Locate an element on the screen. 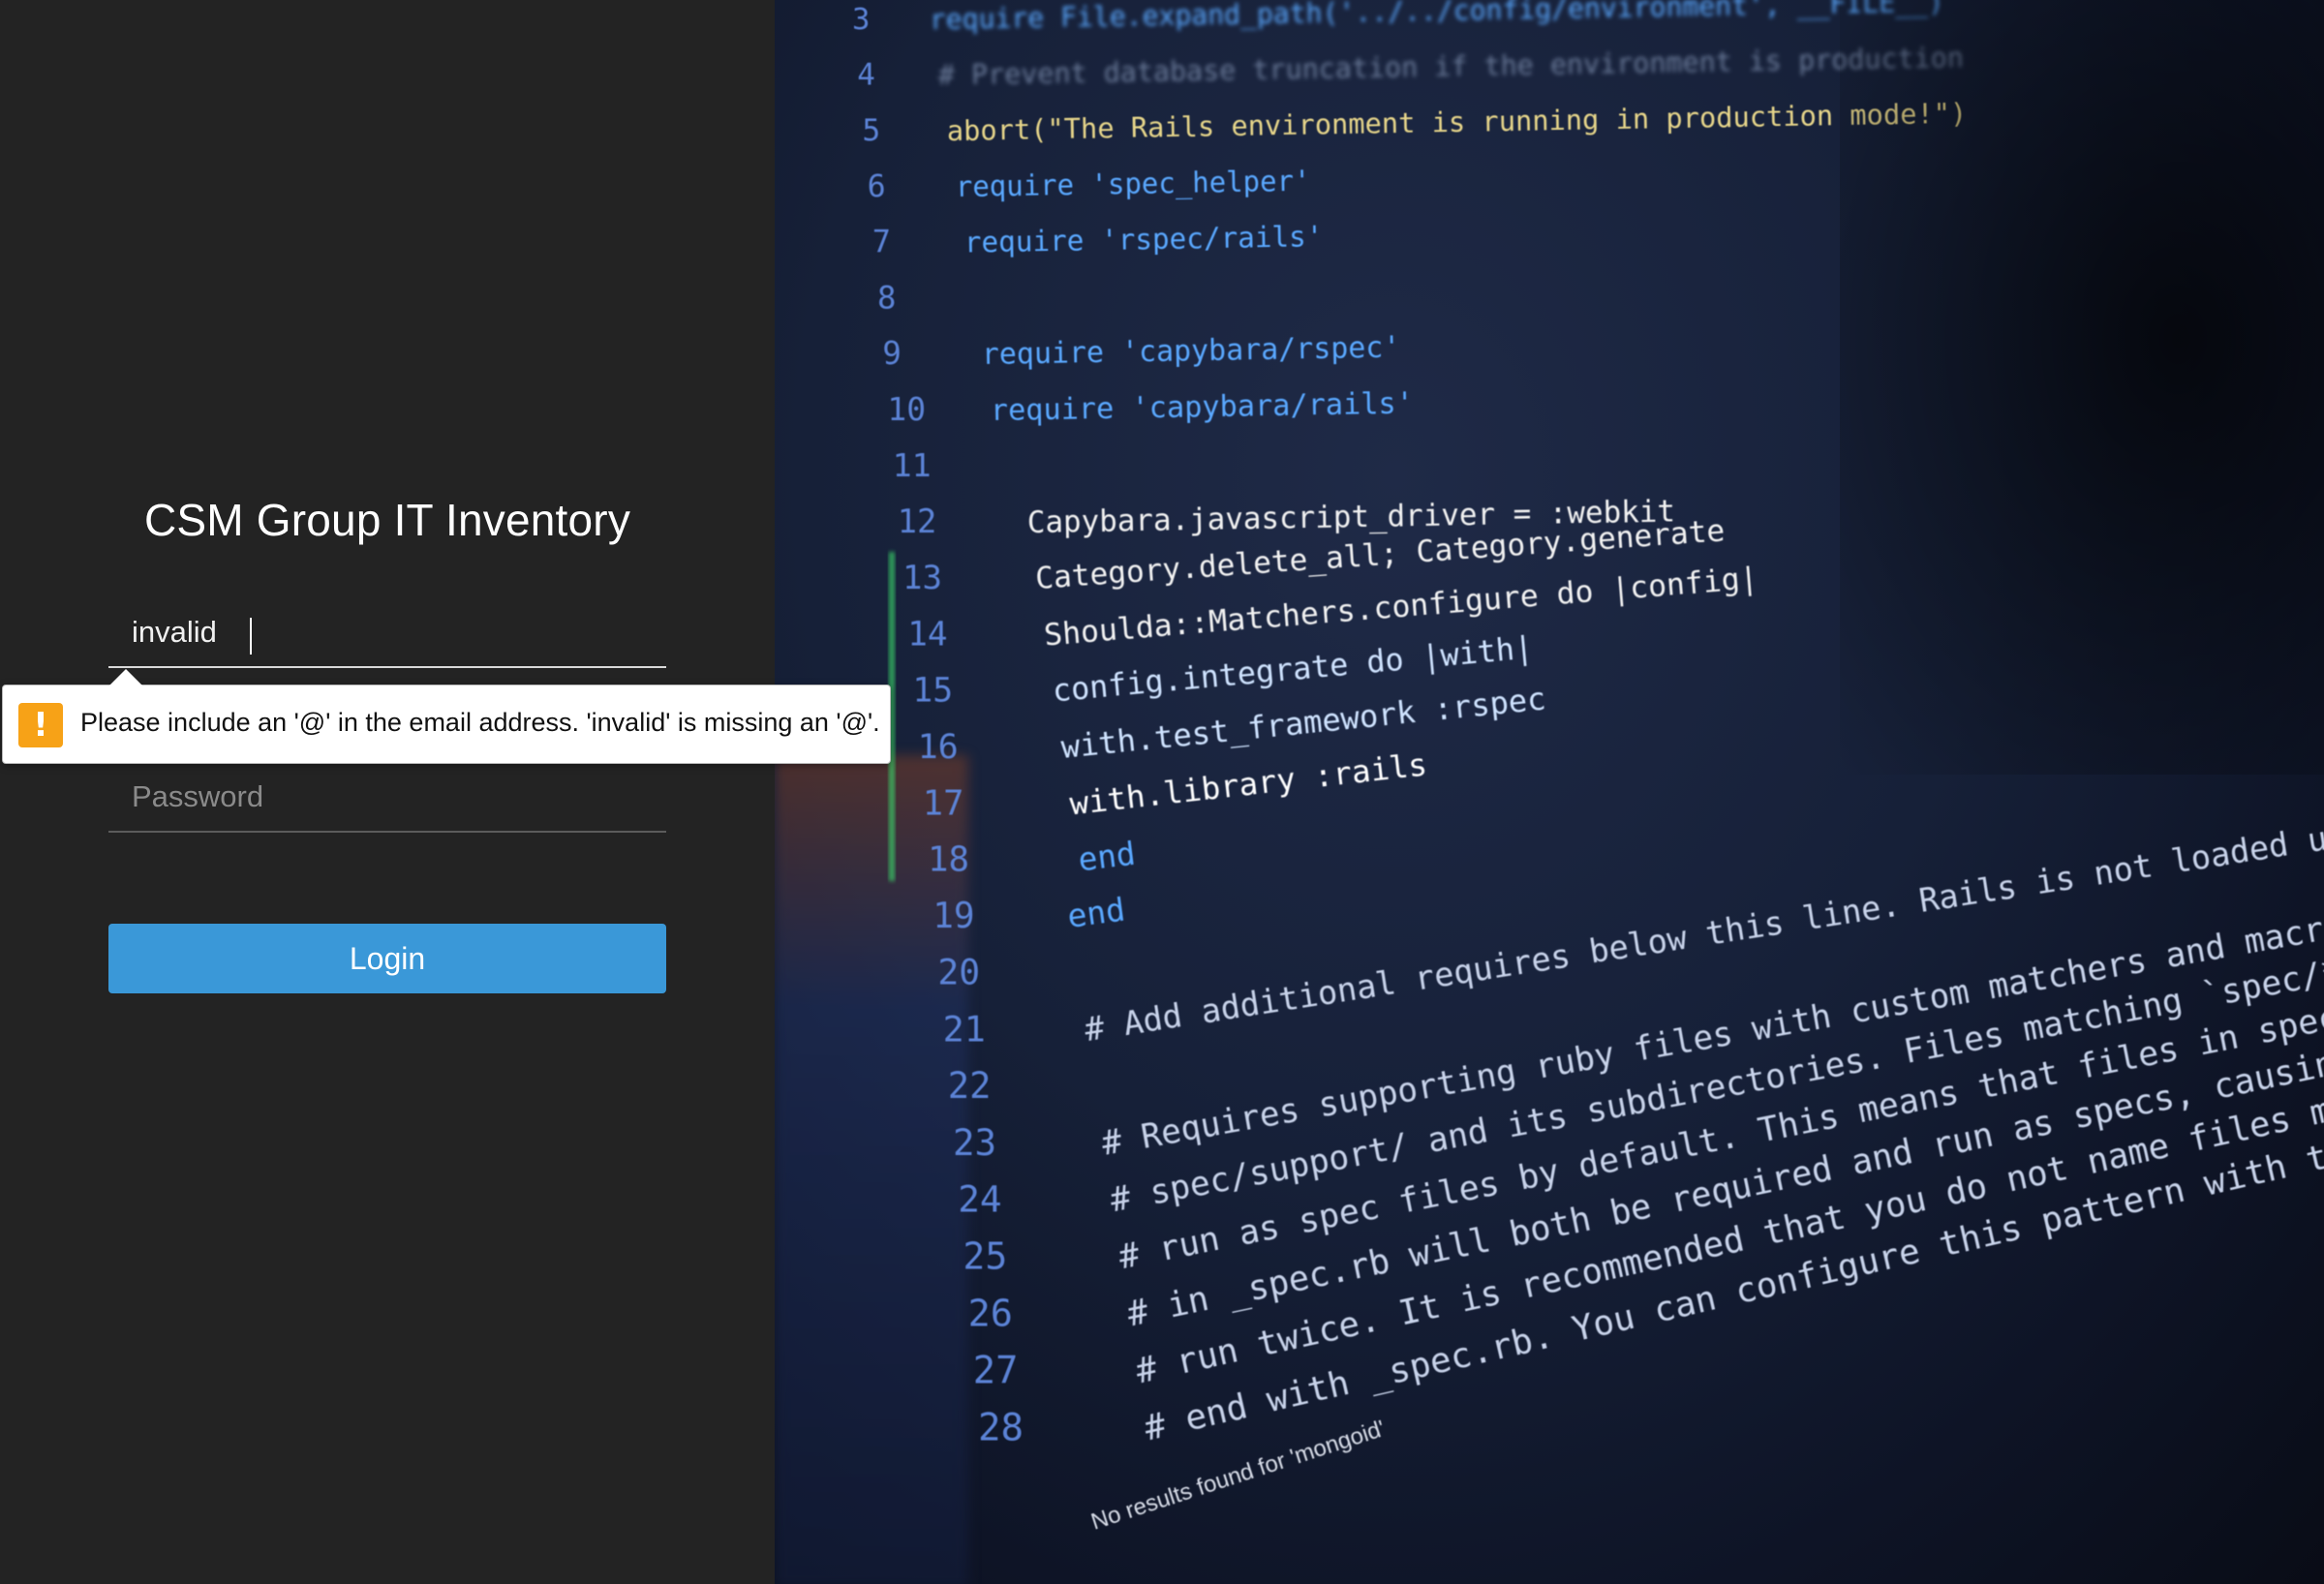 This screenshot has width=2324, height=1584. code-line: require 'rspec/rails' is located at coordinates (1144, 240).